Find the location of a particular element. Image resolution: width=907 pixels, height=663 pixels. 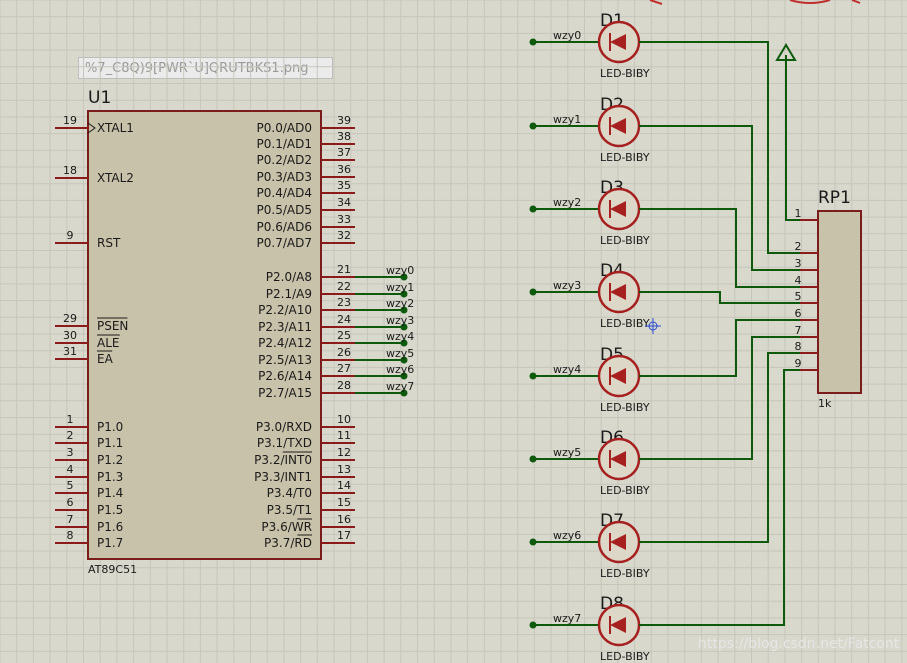

u1-pin-number: 2 is located at coordinates (70, 435).